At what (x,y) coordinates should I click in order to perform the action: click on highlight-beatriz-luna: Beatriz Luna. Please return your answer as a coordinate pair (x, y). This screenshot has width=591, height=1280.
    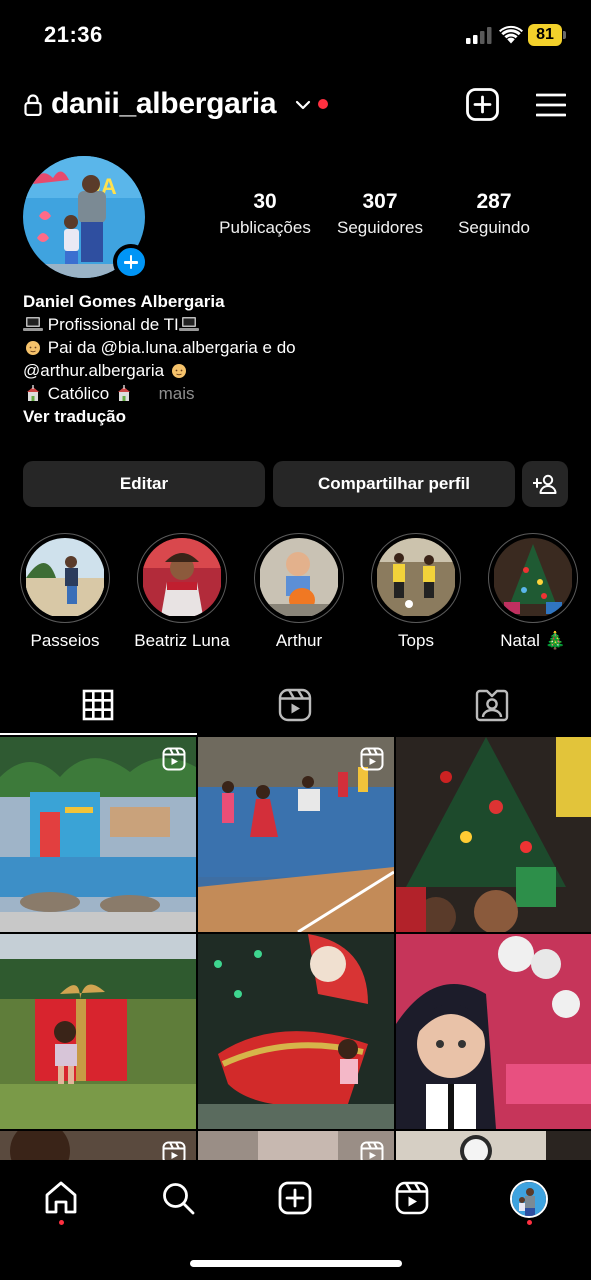
    Looking at the image, I should click on (182, 592).